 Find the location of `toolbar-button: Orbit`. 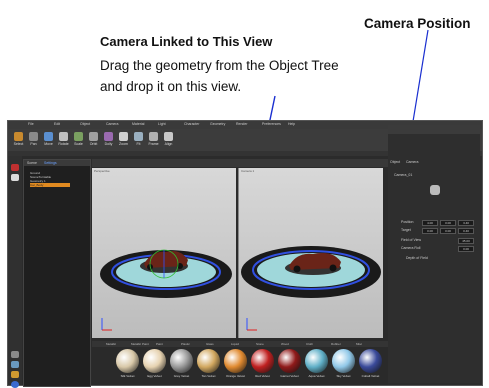

toolbar-button: Orbit is located at coordinates (93, 139).